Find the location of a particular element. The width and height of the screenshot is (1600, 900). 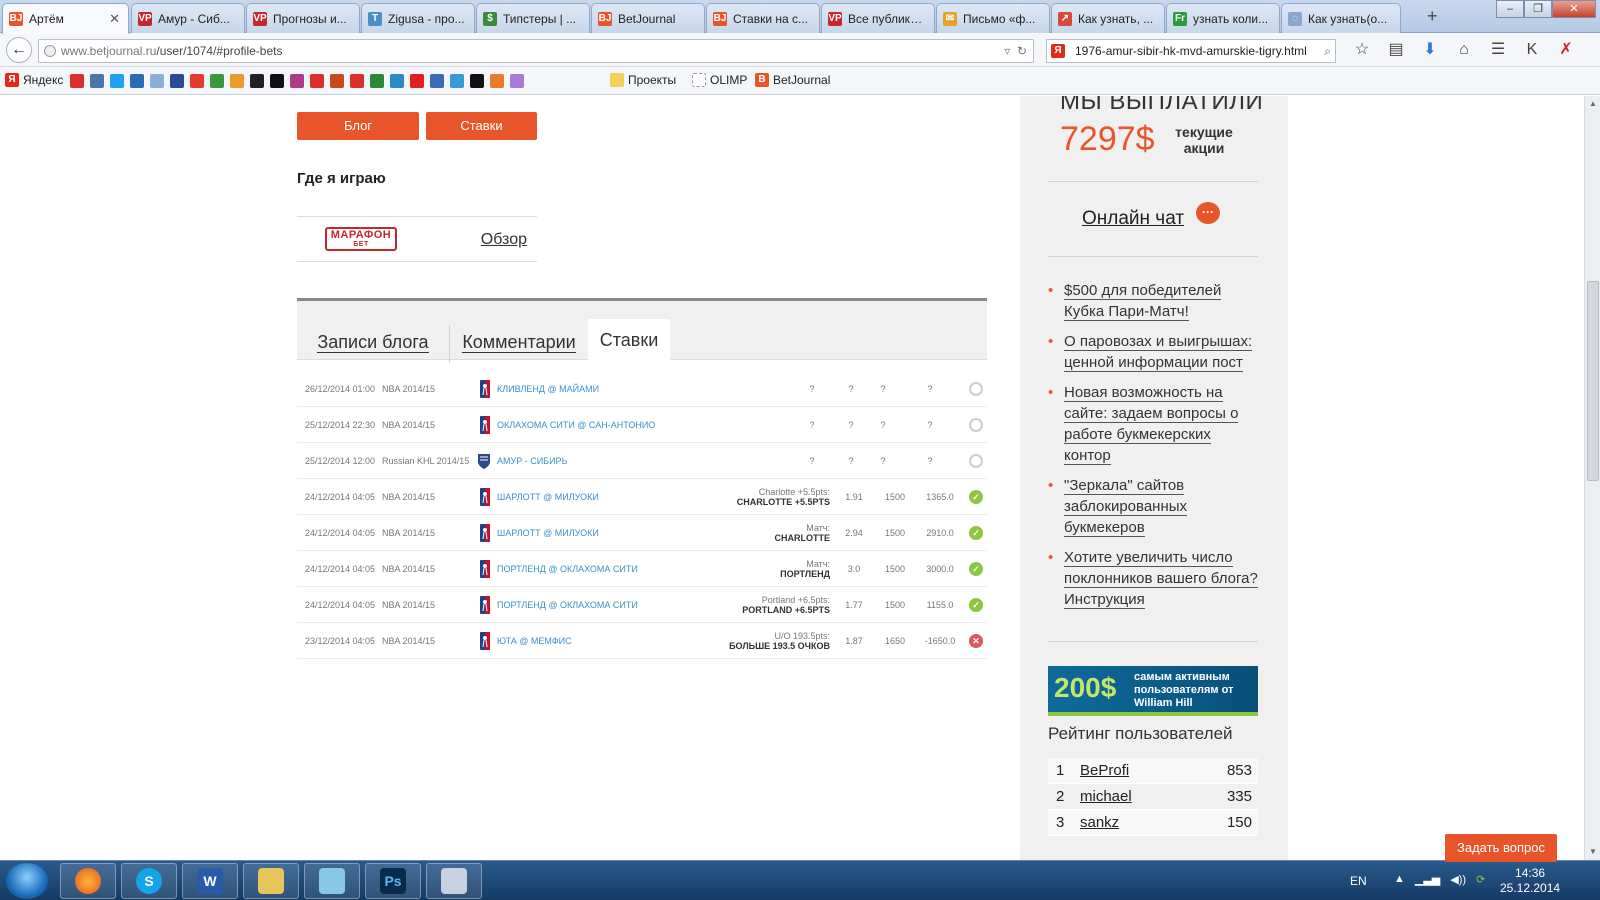

start-button is located at coordinates (27, 881).